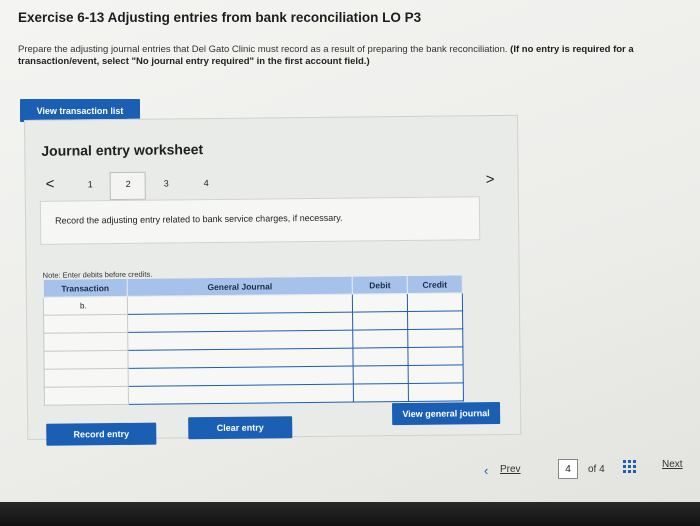 The width and height of the screenshot is (700, 526). I want to click on prev-link: Prev, so click(510, 469).